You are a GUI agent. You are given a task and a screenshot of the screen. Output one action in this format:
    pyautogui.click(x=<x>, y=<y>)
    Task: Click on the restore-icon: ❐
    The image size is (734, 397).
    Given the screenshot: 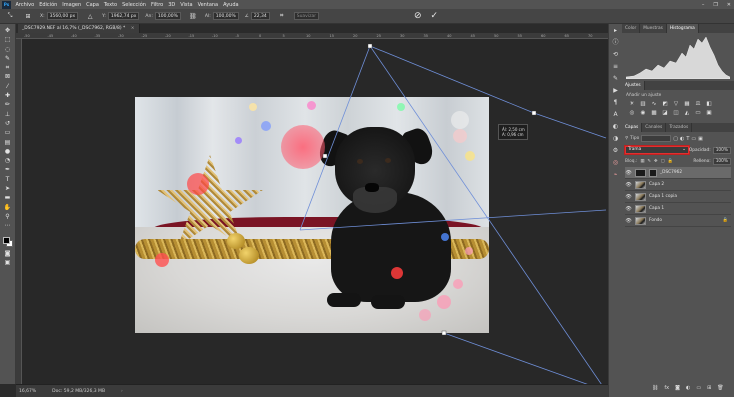 What is the action you would take?
    pyautogui.click(x=715, y=5)
    